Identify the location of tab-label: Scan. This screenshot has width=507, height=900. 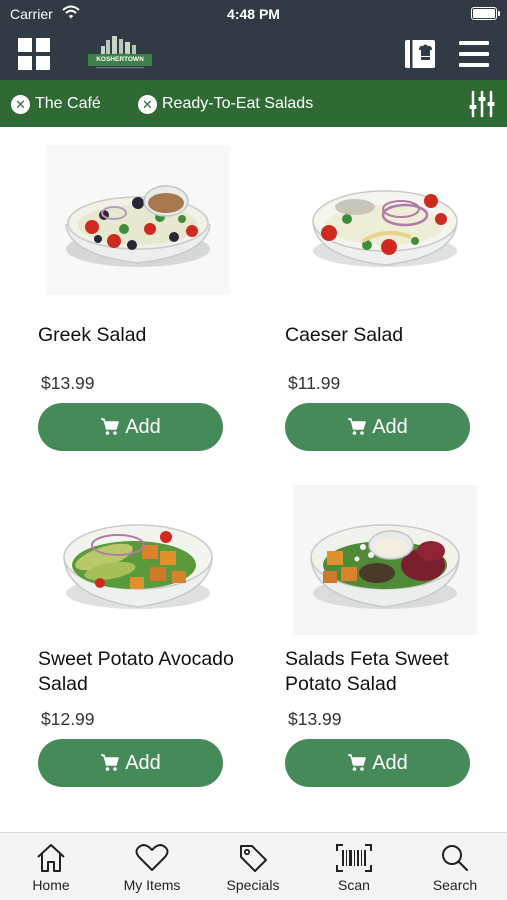
(354, 885).